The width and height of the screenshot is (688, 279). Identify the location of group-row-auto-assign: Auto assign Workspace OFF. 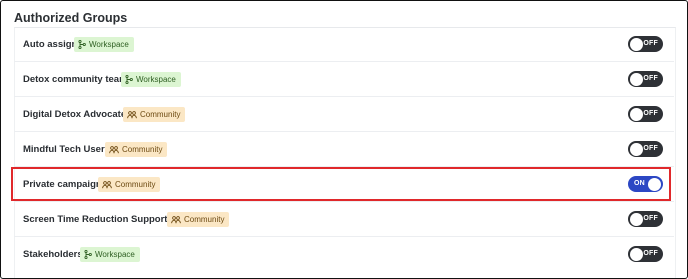
(344, 44).